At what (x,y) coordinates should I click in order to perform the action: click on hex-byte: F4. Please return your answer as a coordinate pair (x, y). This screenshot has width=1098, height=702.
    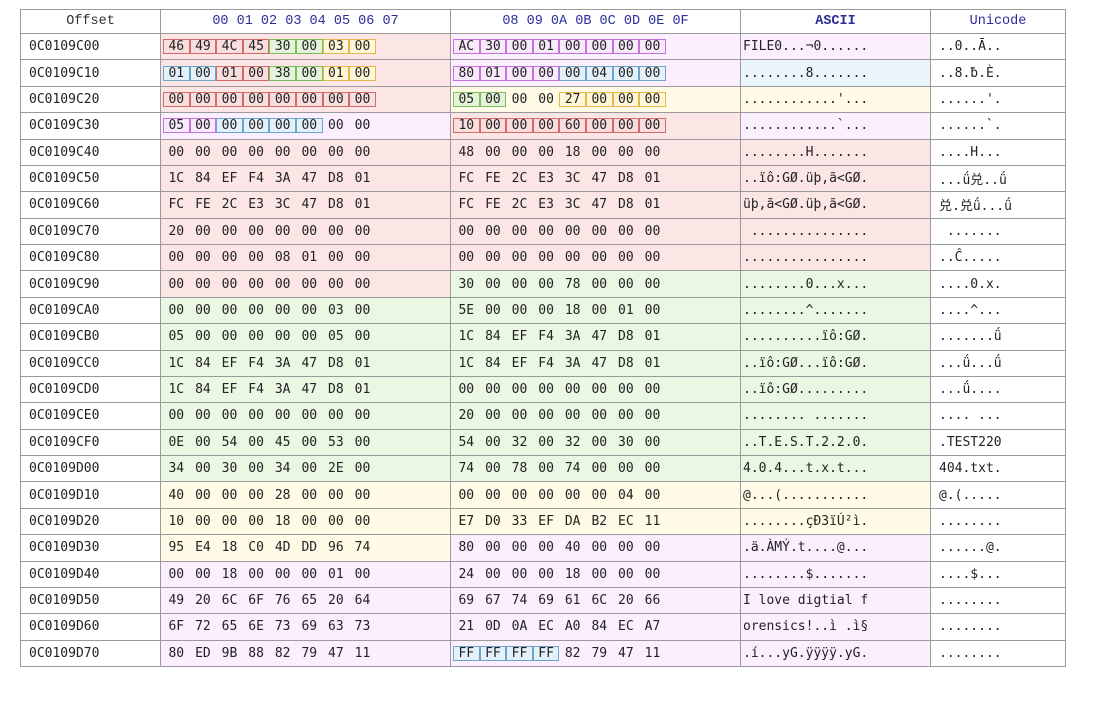
    Looking at the image, I should click on (256, 363).